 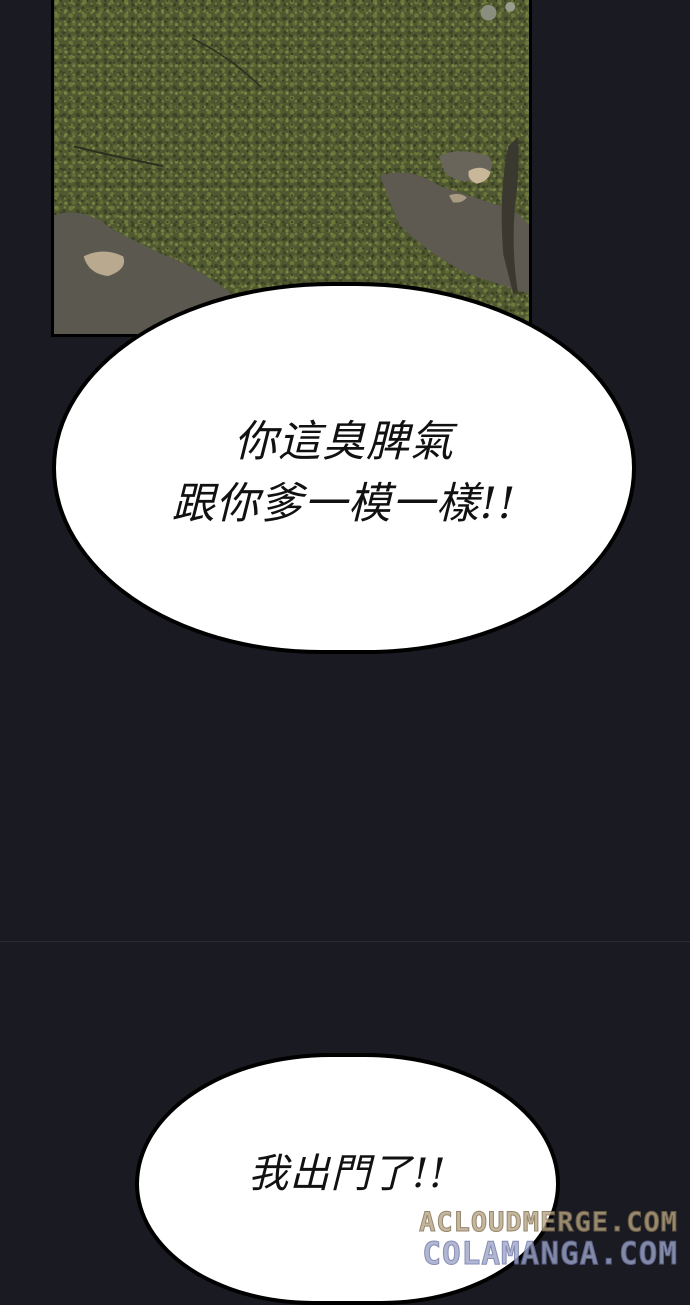 What do you see at coordinates (344, 473) in the screenshot?
I see `speech-bubble-1-text: 你這臭脾氣 跟你爹一模一樣!!` at bounding box center [344, 473].